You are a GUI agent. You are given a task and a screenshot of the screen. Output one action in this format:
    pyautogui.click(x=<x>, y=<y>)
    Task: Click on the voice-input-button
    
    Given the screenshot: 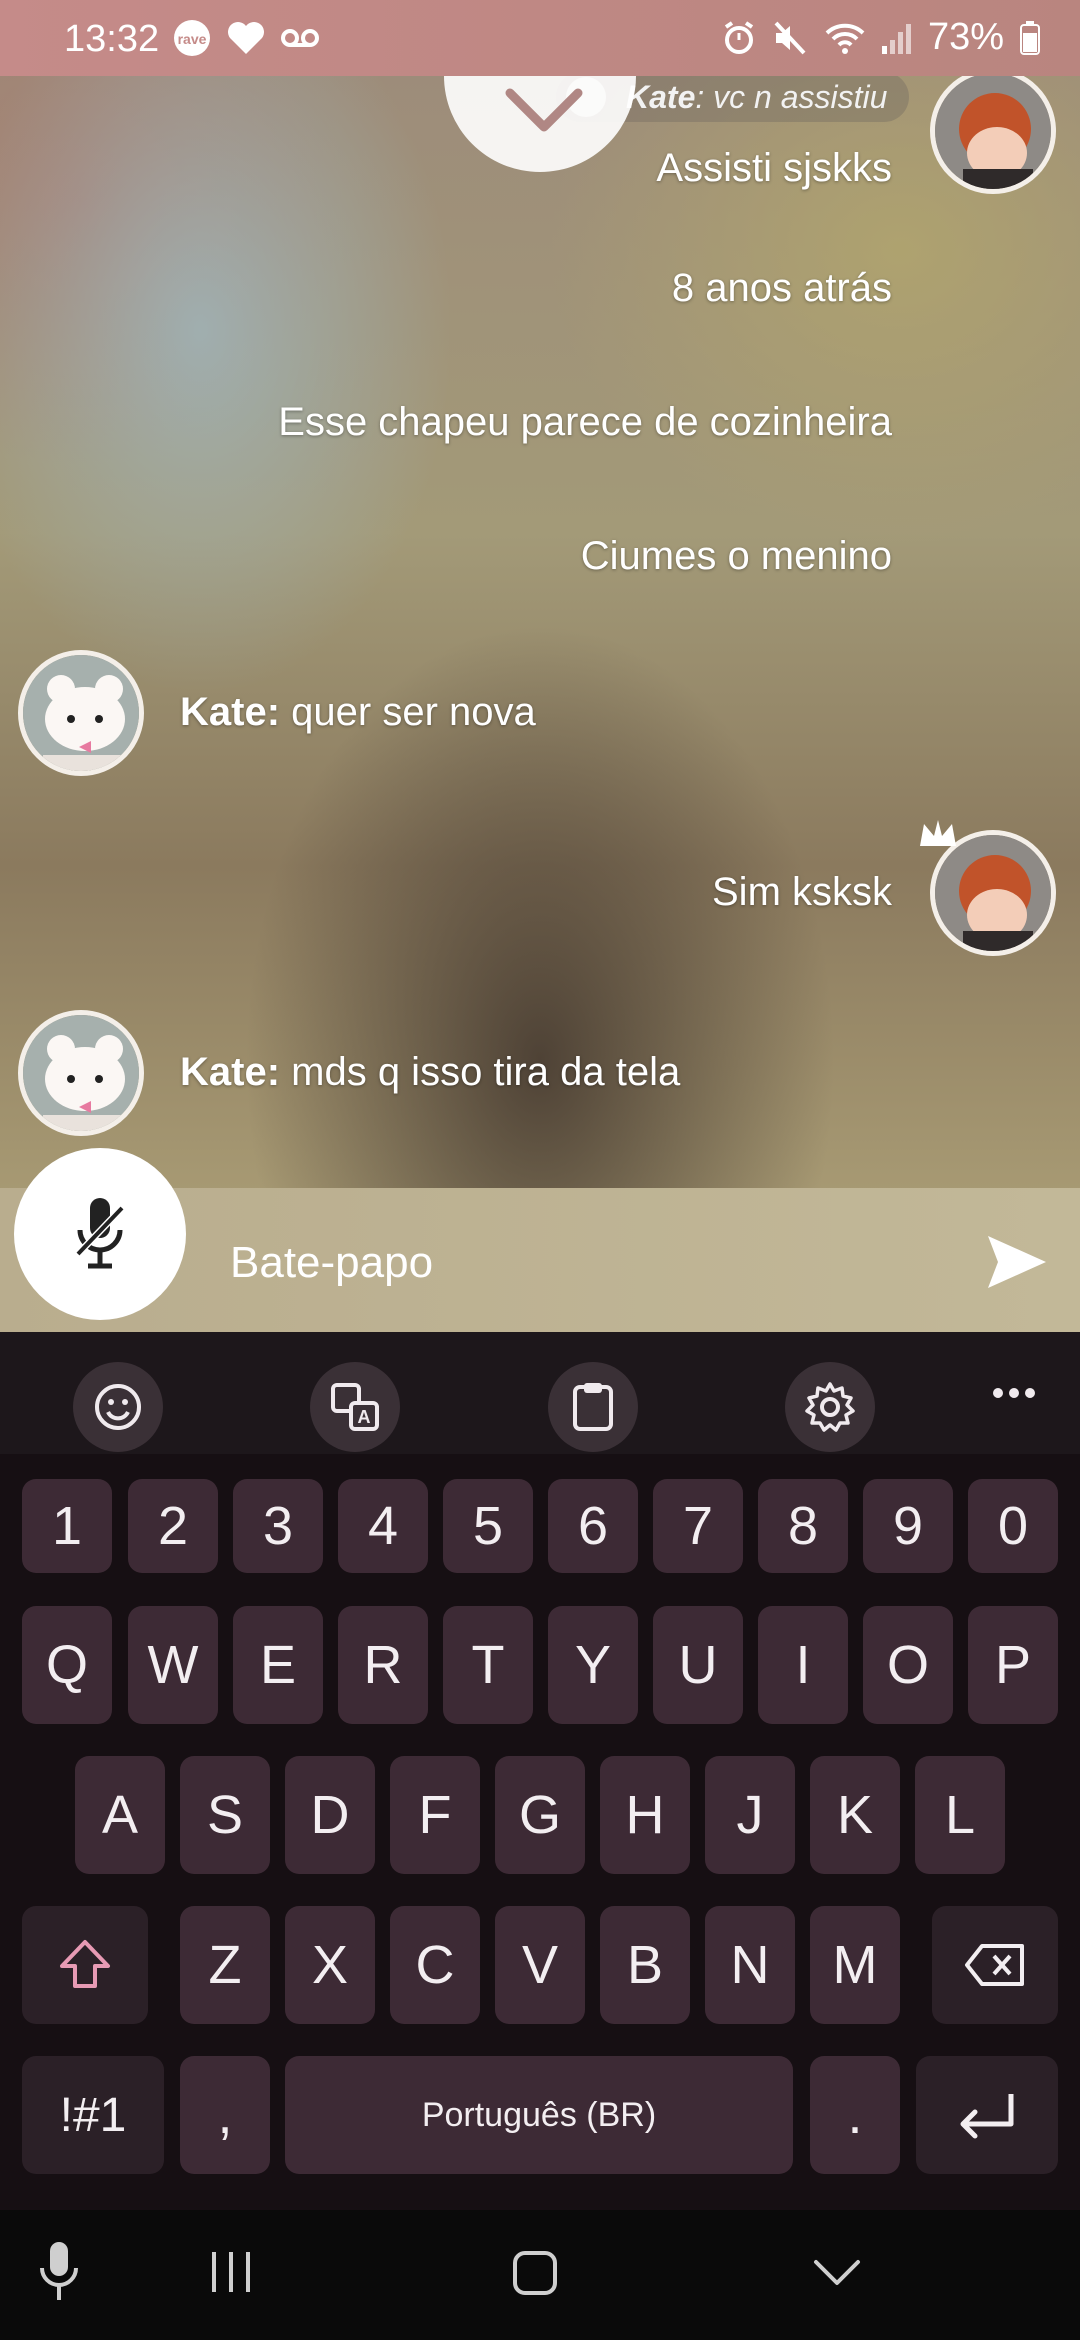 What is the action you would take?
    pyautogui.click(x=59, y=2274)
    